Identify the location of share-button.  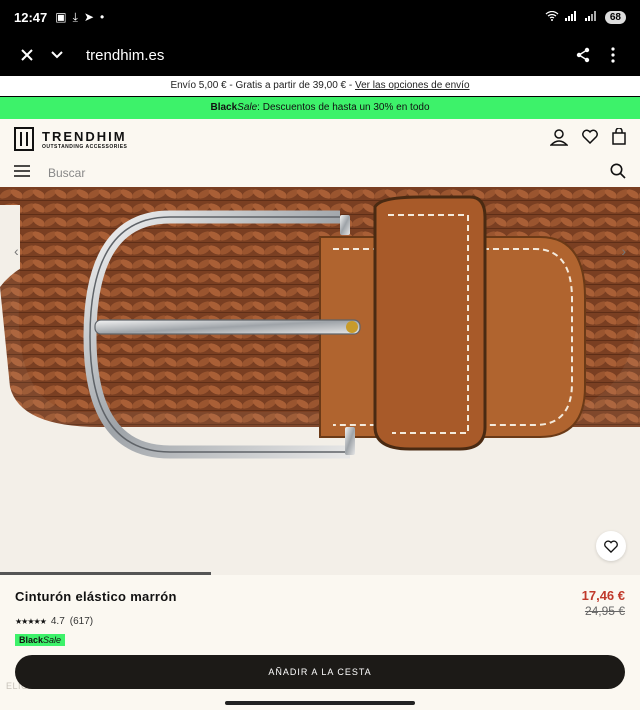
(583, 55).